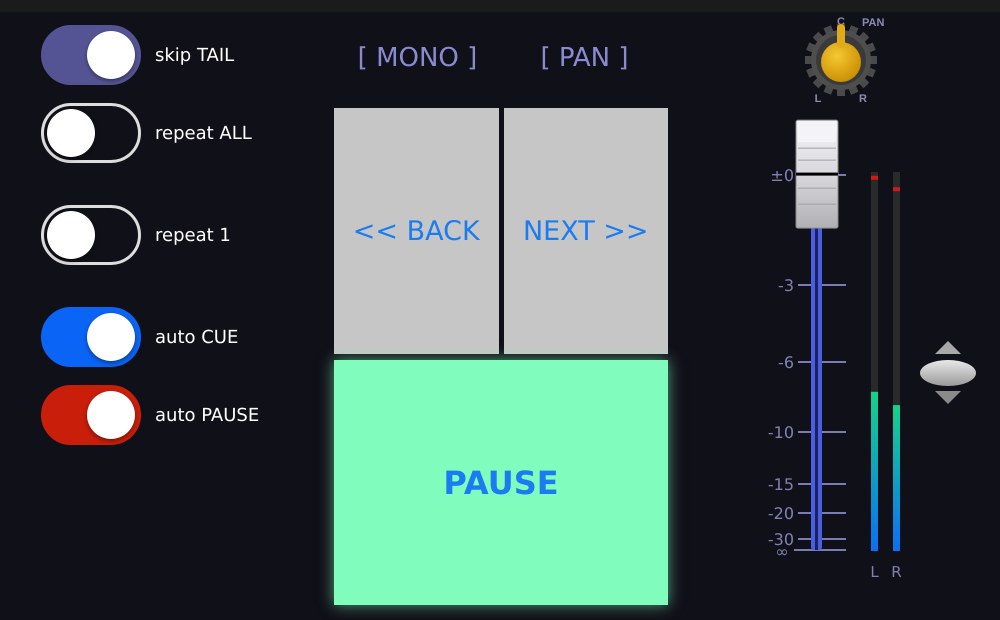 Image resolution: width=1000 pixels, height=620 pixels. What do you see at coordinates (207, 415) in the screenshot?
I see `toggle-label: auto PAUSE` at bounding box center [207, 415].